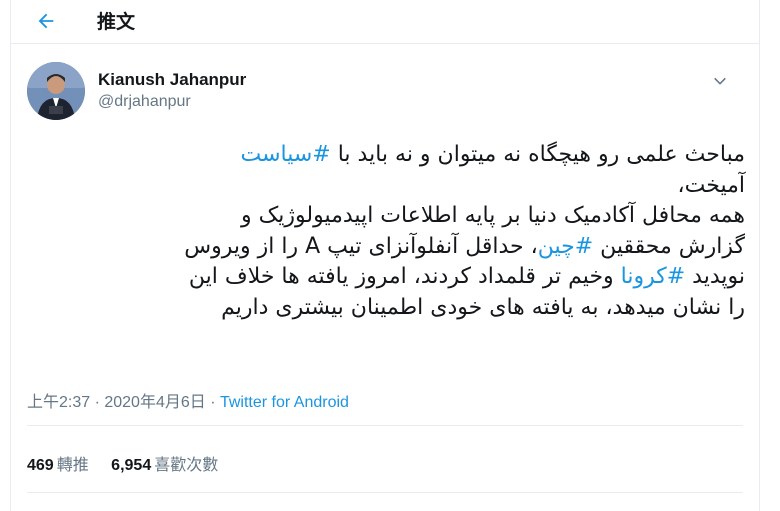 This screenshot has width=780, height=511. What do you see at coordinates (565, 246) in the screenshot?
I see `hashtag-link: #چین` at bounding box center [565, 246].